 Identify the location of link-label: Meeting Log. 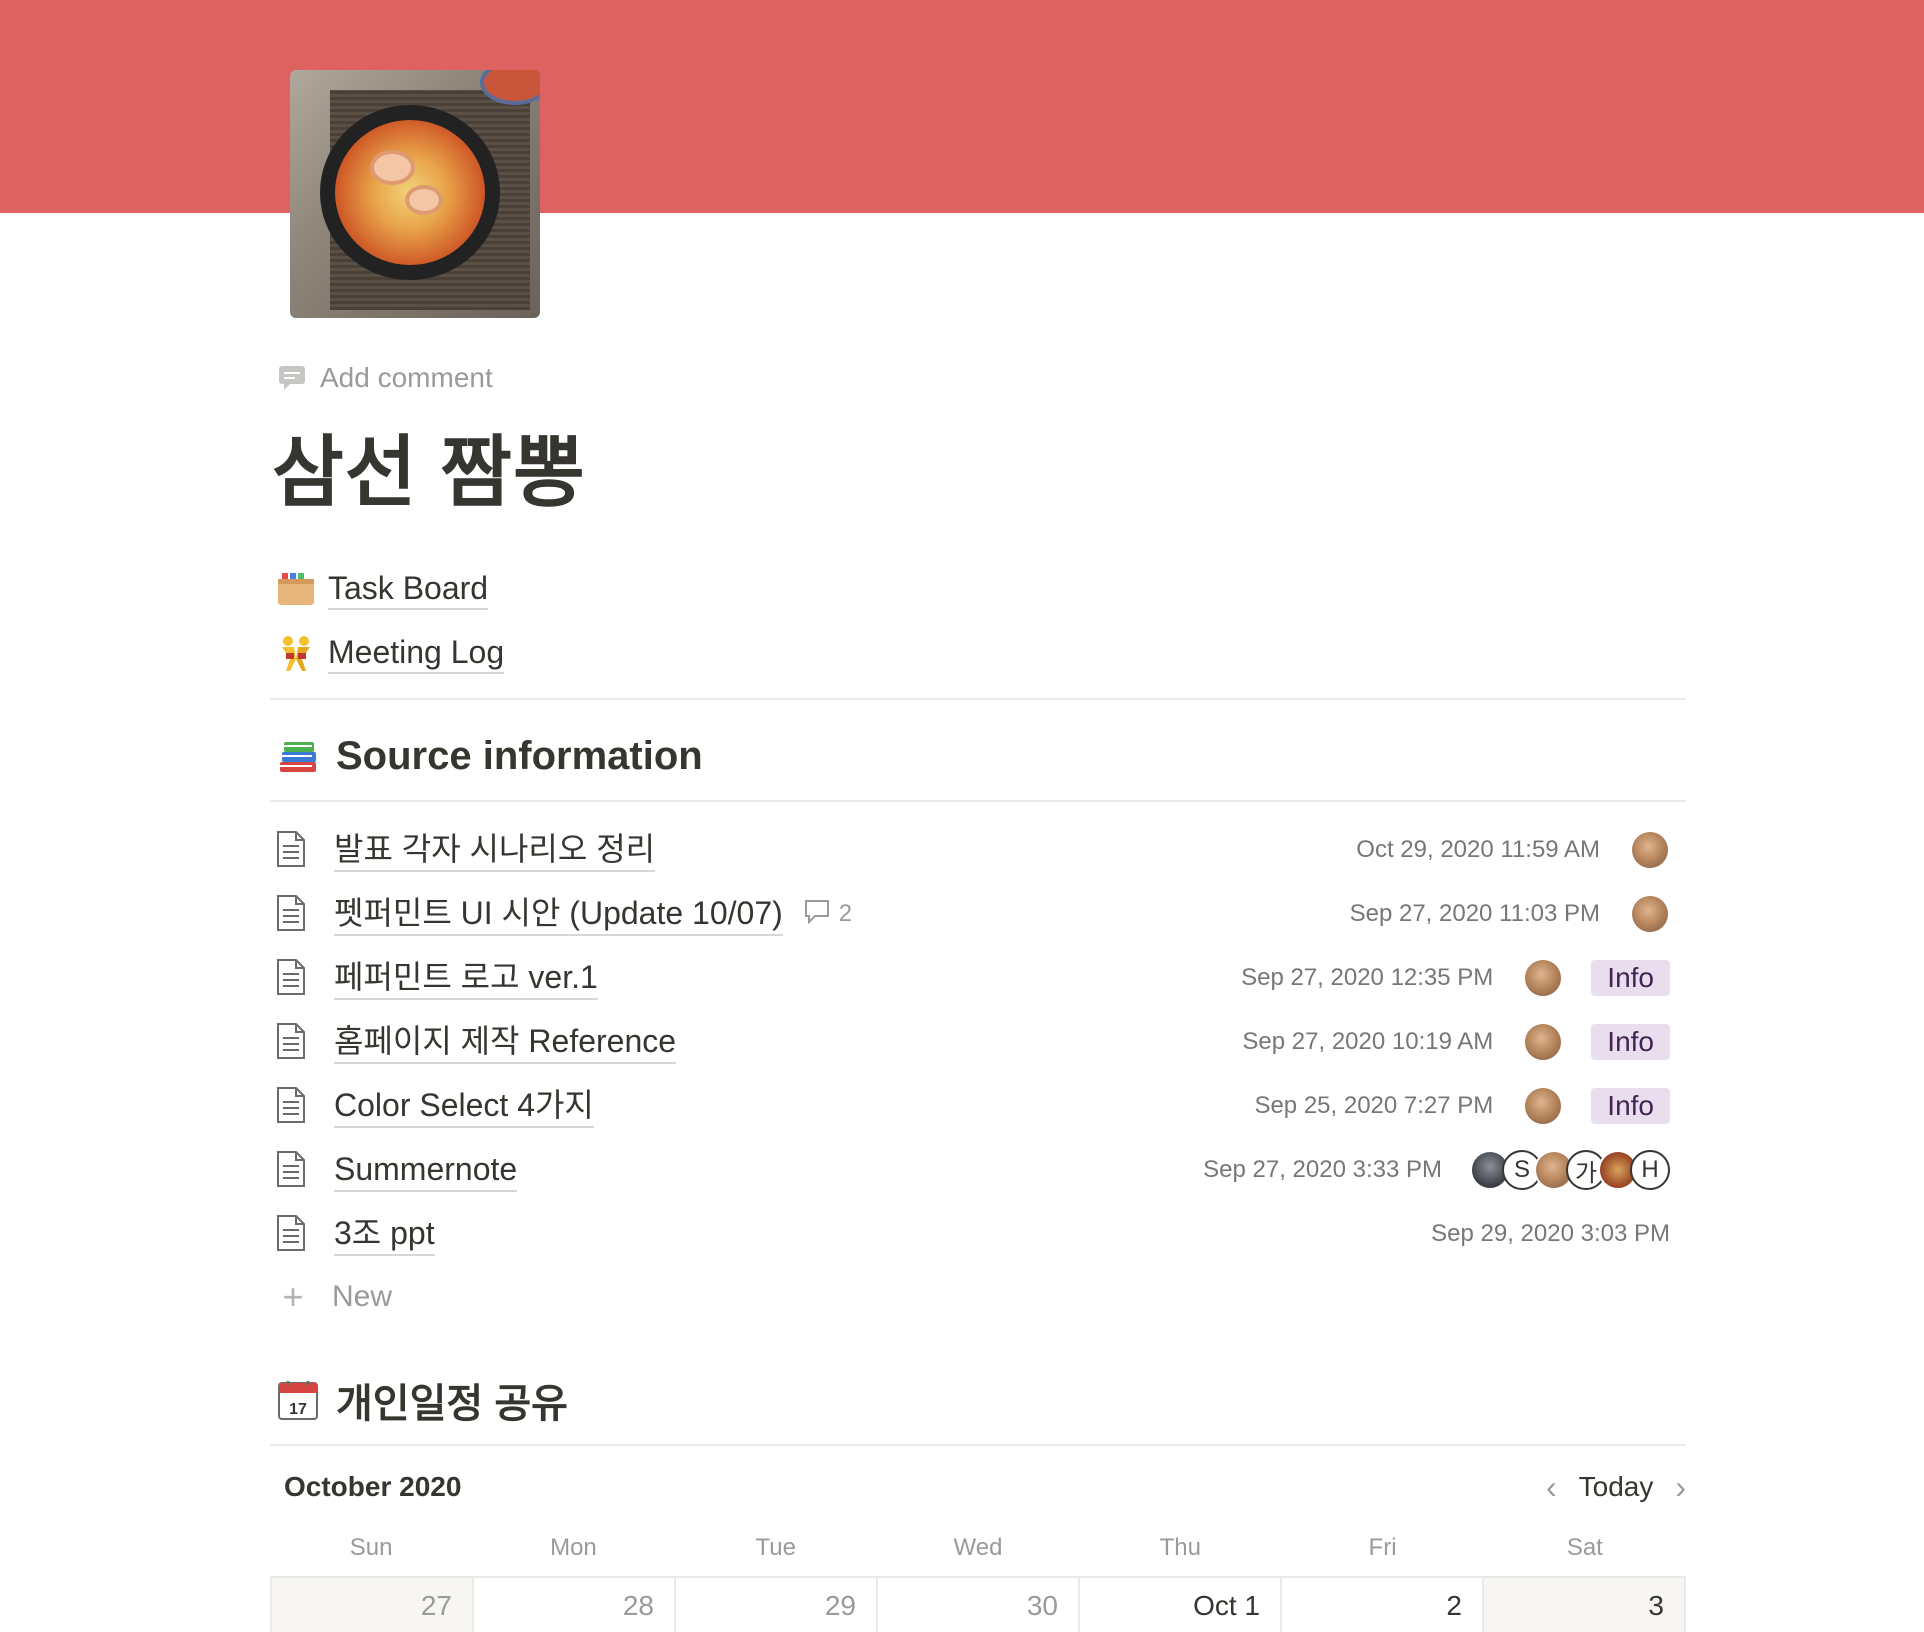
(416, 653).